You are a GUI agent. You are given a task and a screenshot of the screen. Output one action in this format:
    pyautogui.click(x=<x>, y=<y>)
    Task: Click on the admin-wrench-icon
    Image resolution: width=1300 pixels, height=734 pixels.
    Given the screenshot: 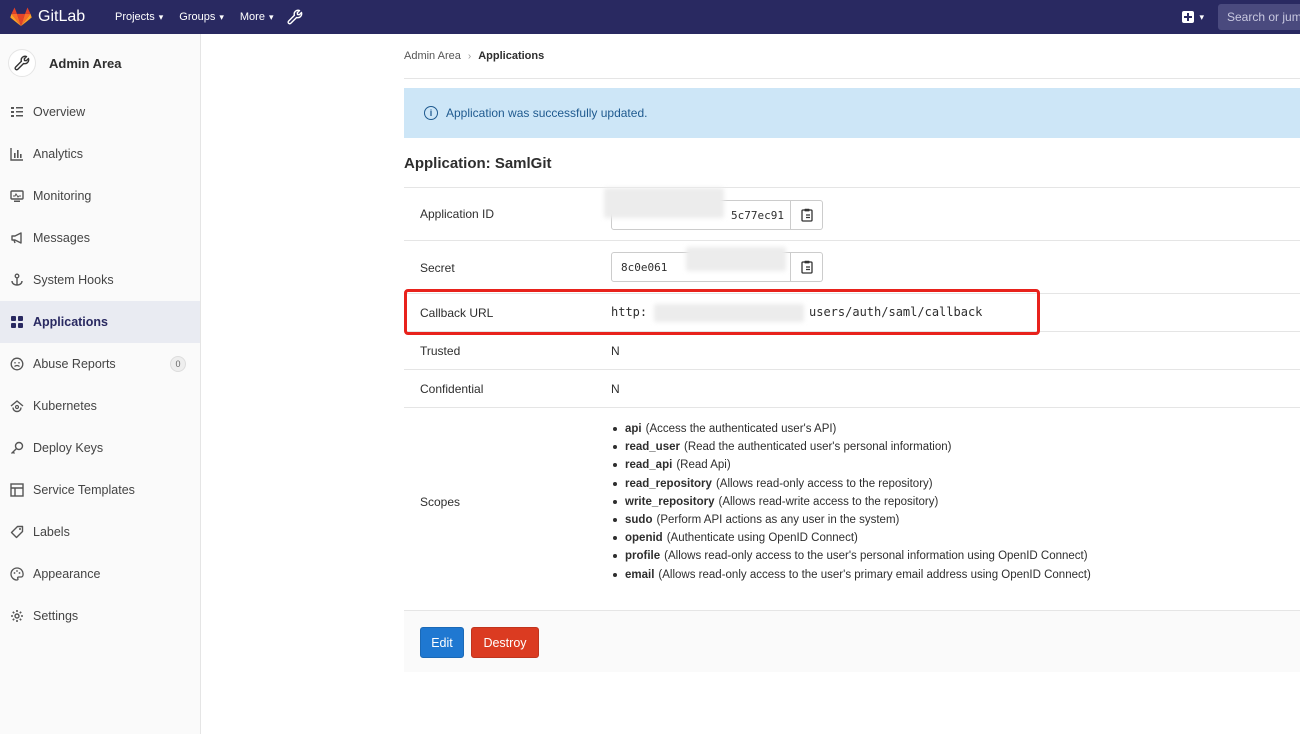 What is the action you would take?
    pyautogui.click(x=295, y=17)
    